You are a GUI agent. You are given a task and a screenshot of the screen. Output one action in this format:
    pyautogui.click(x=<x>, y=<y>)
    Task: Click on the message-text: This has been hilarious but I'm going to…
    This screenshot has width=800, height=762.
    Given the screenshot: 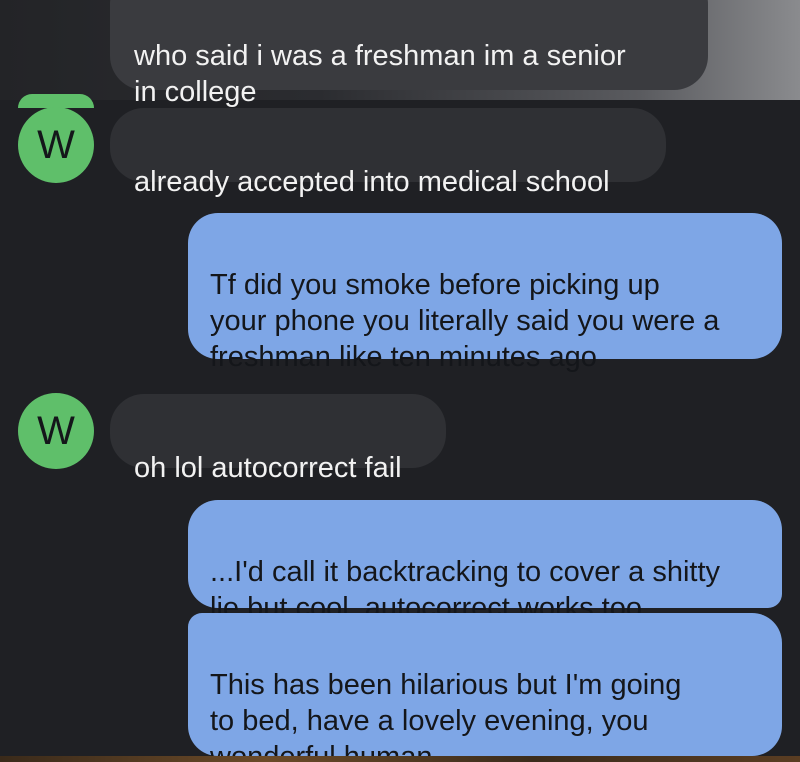 What is the action you would take?
    pyautogui.click(x=446, y=715)
    